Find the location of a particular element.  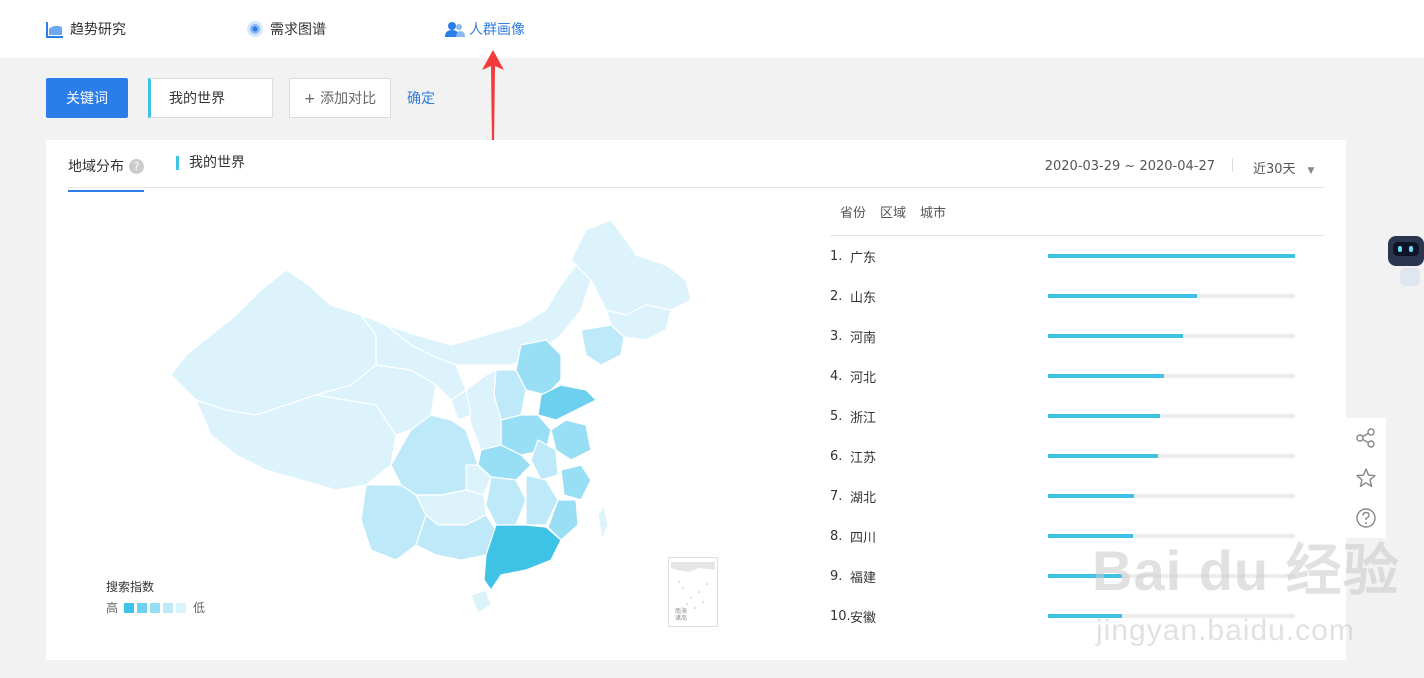

legend-low: 低 is located at coordinates (199, 608).